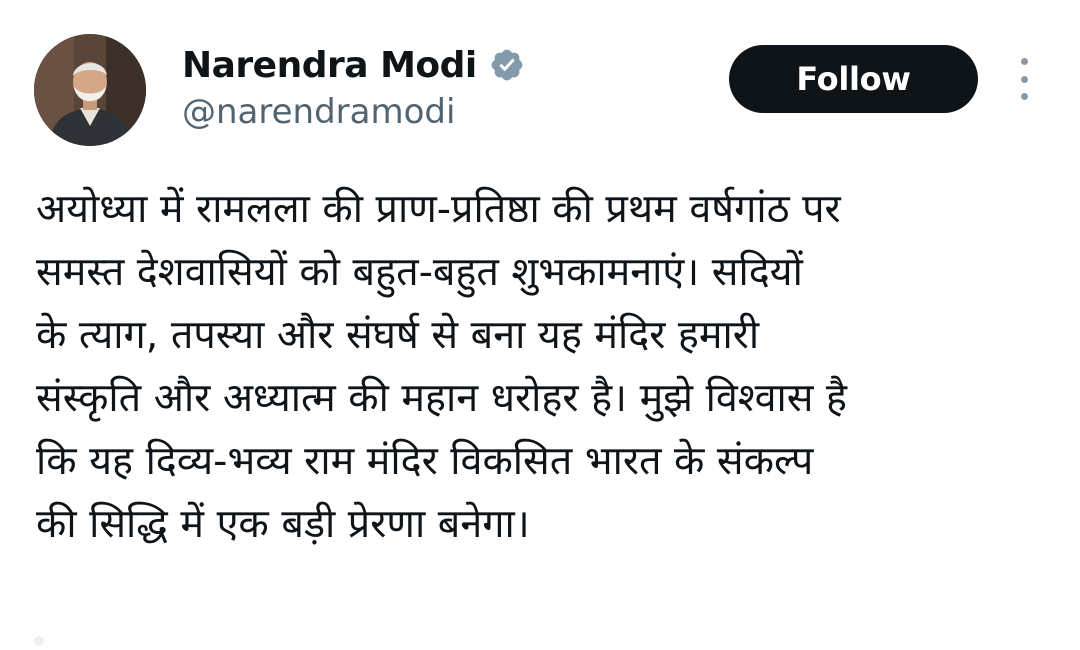 The image size is (1080, 650). I want to click on avatar-image, so click(90, 90).